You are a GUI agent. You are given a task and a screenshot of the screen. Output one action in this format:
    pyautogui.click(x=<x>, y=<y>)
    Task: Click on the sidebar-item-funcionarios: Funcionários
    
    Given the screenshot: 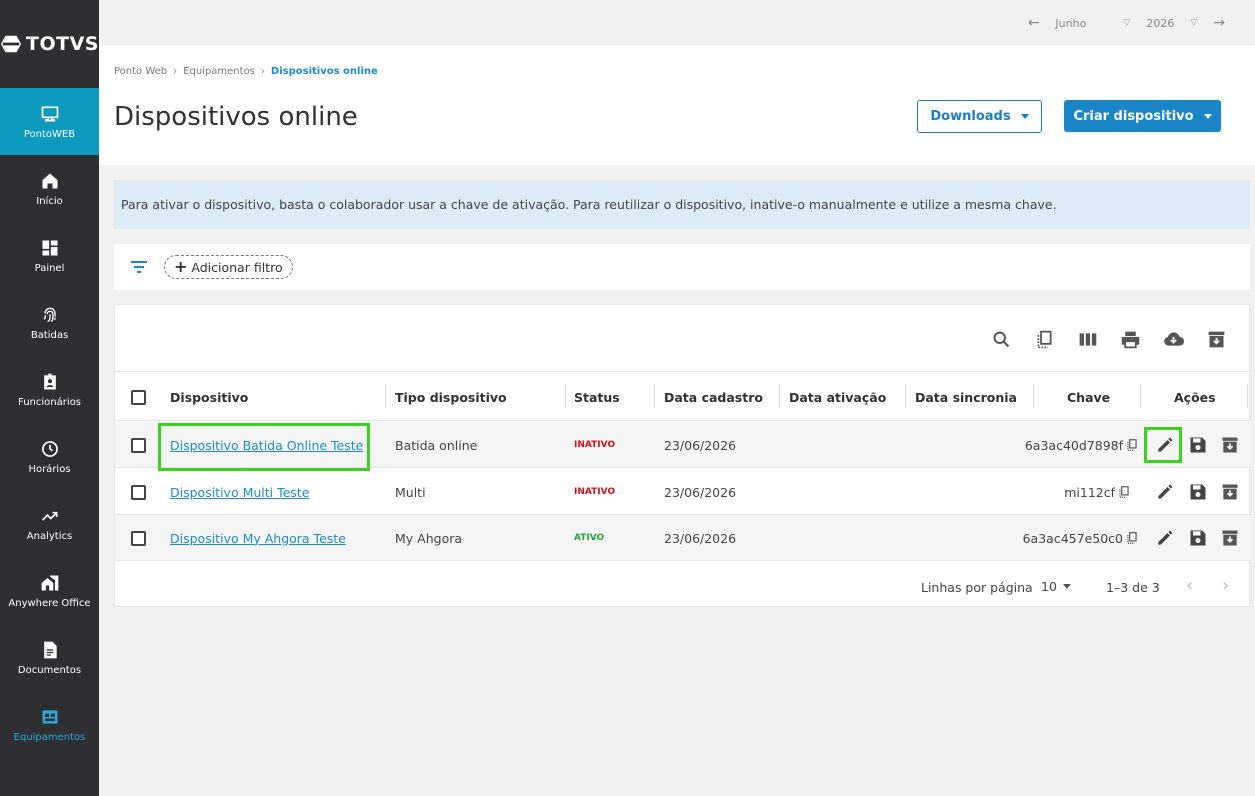 What is the action you would take?
    pyautogui.click(x=49, y=389)
    